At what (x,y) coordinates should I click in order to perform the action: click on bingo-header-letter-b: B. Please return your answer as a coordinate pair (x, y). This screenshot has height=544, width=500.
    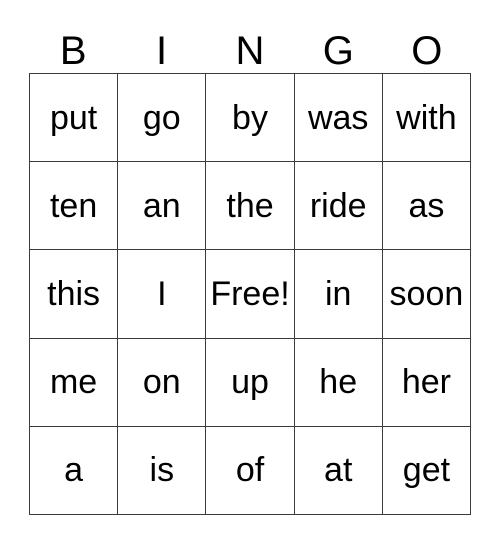
    Looking at the image, I should click on (73, 51).